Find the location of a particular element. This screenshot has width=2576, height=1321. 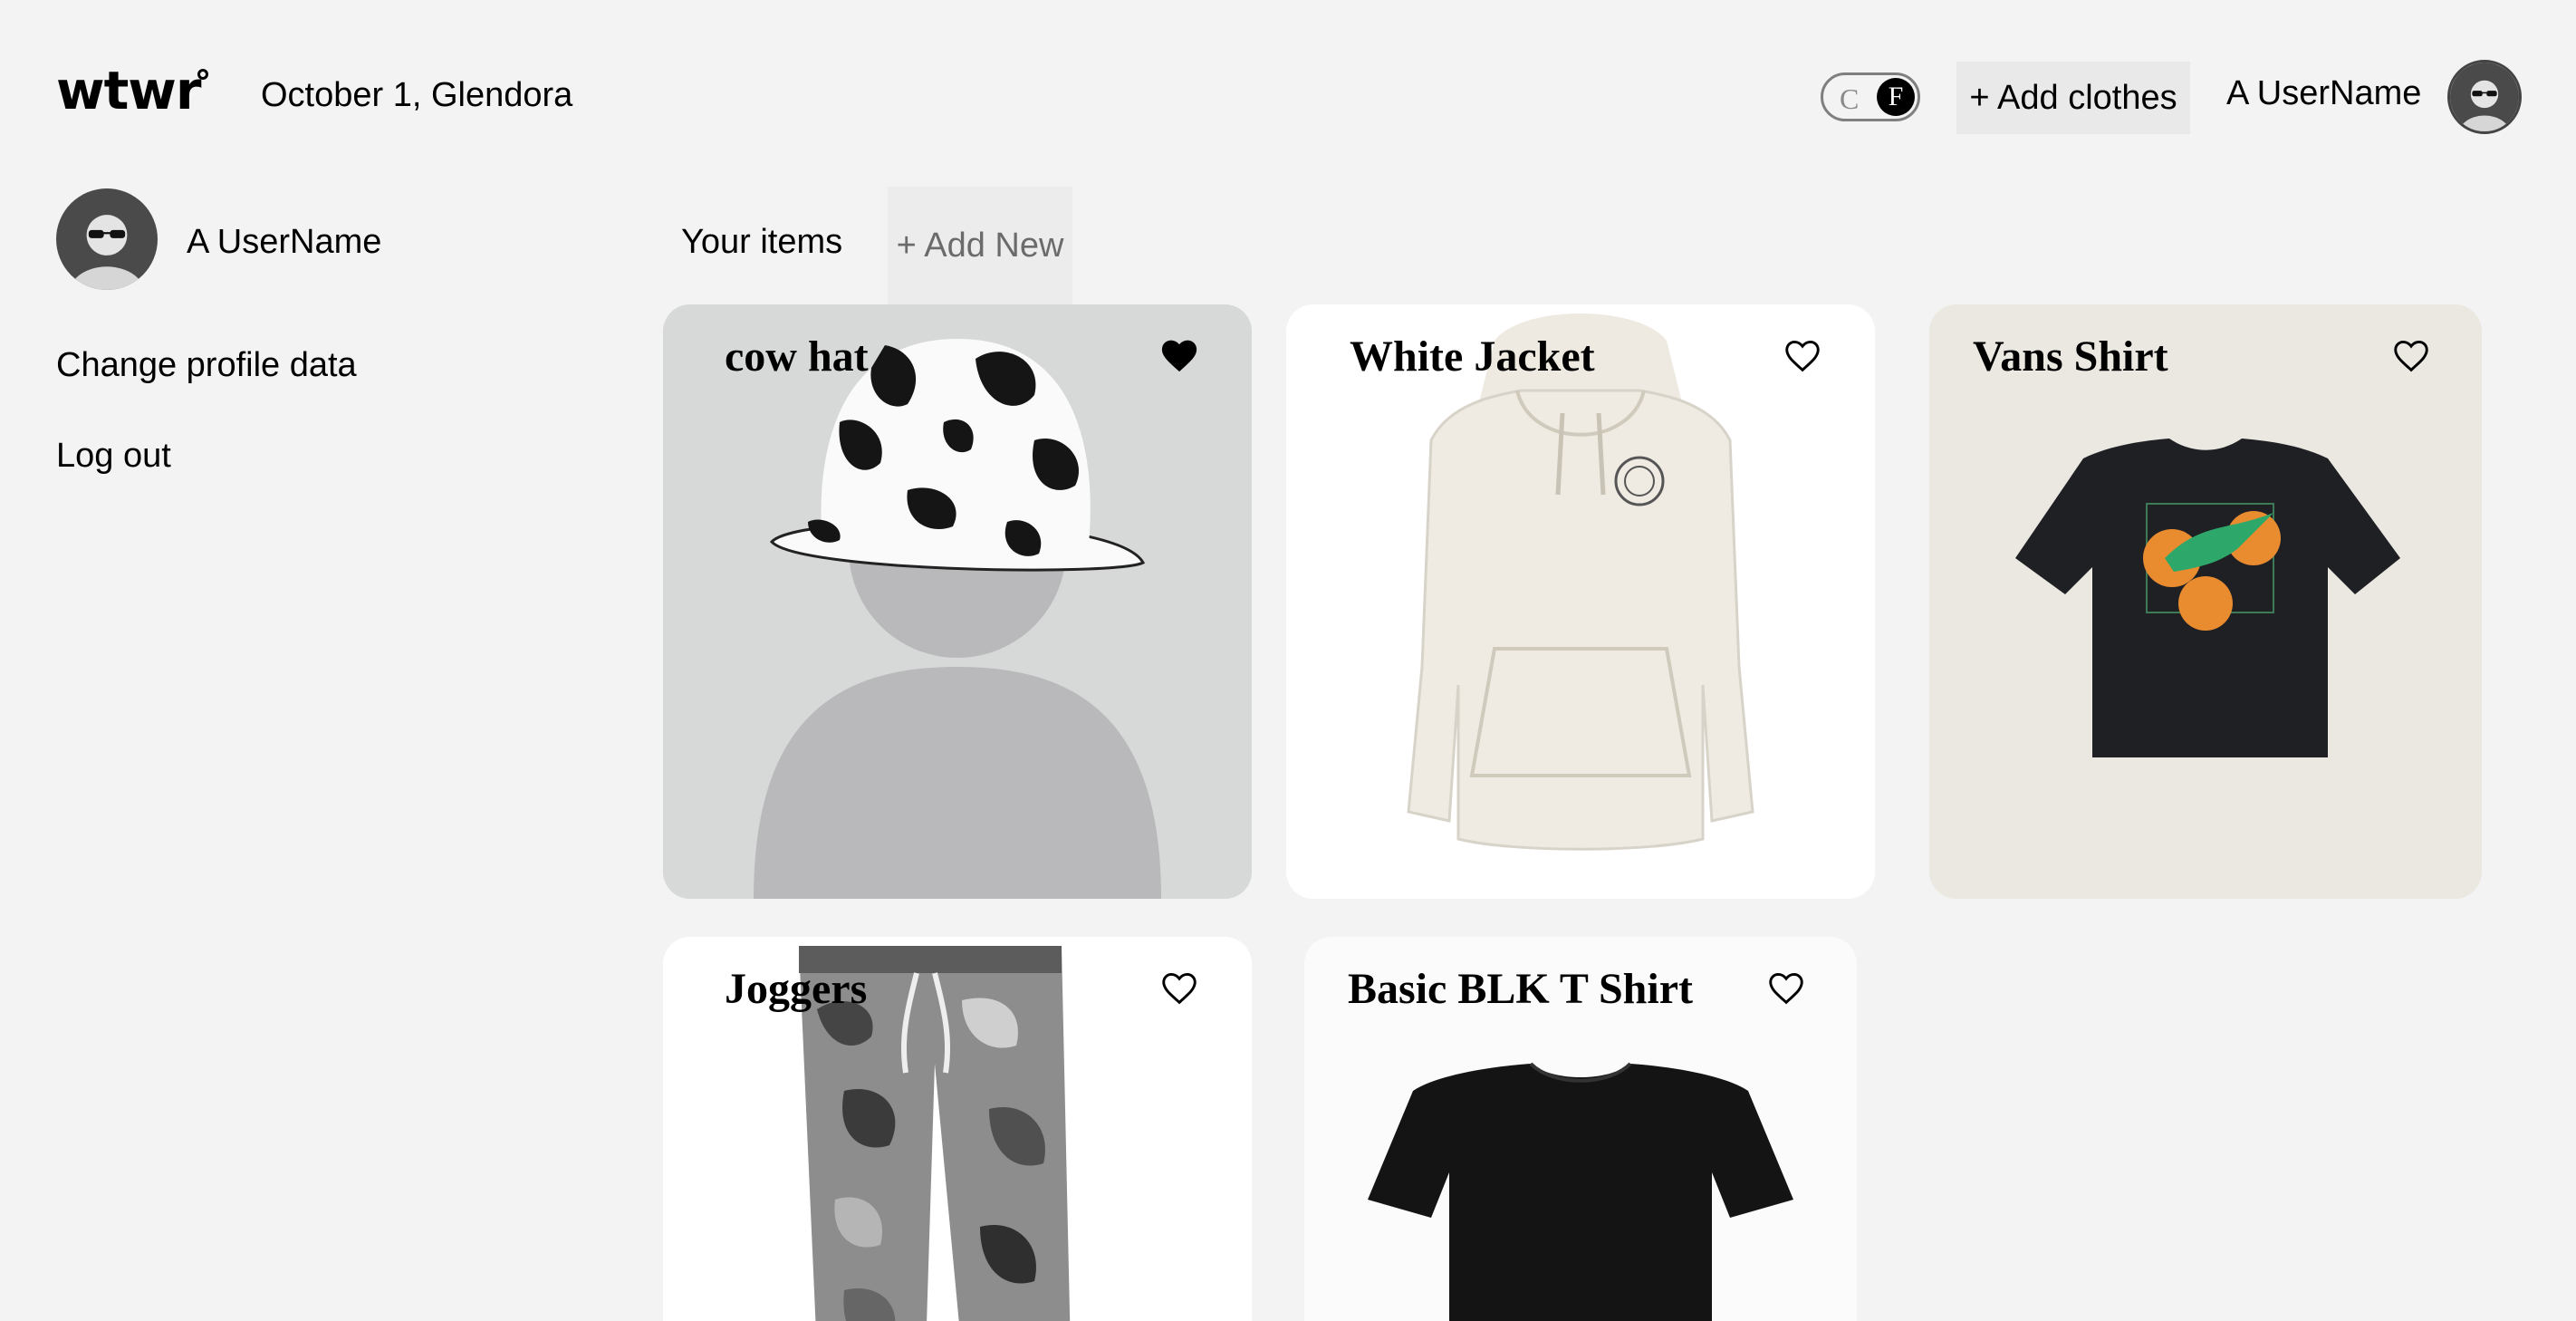

card-title: cow hat is located at coordinates (797, 357).